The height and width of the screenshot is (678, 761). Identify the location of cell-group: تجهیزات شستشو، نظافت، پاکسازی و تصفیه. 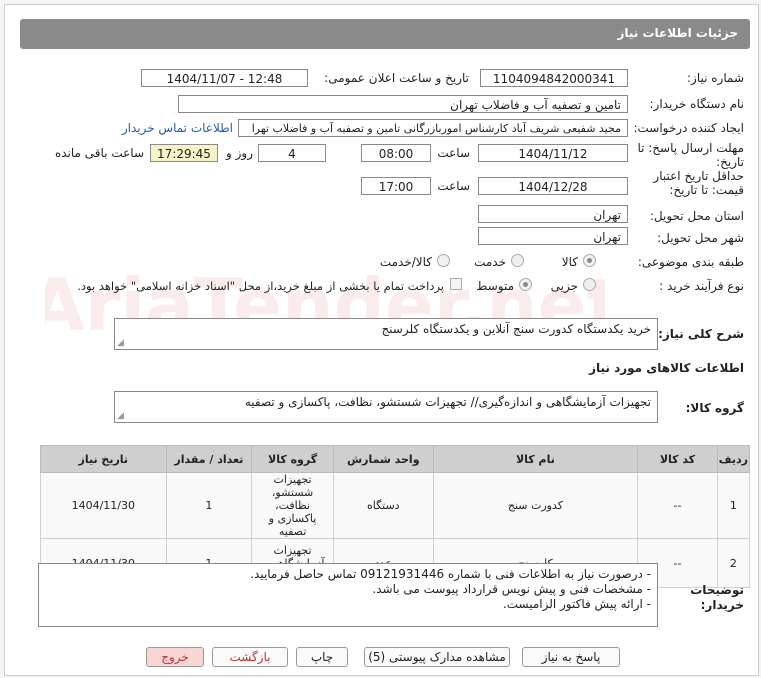
(292, 505).